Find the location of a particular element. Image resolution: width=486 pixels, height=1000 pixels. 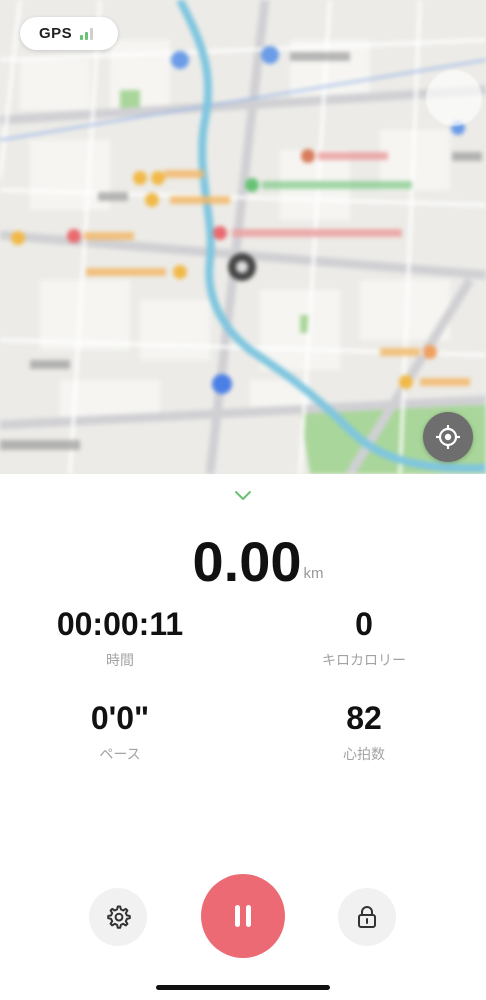

settings-button is located at coordinates (118, 917).